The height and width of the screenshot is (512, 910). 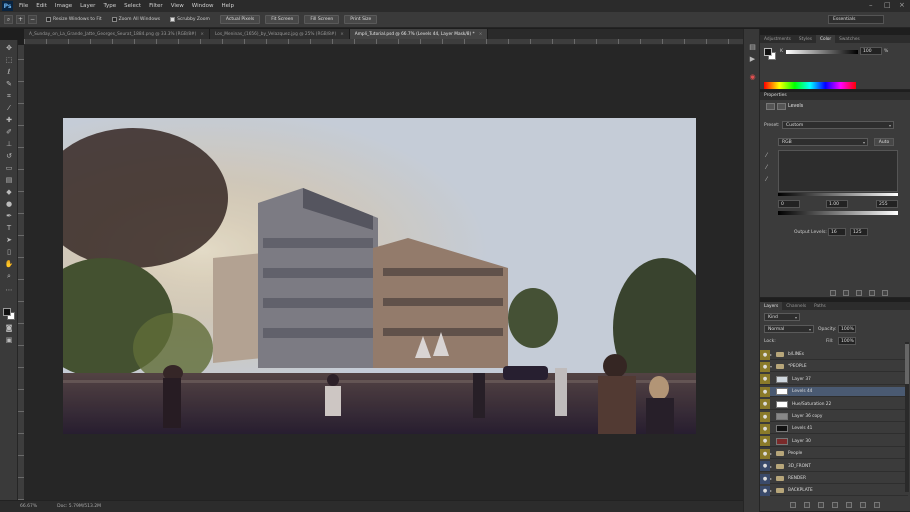 What do you see at coordinates (805, 39) in the screenshot?
I see `tab-styles: Styles` at bounding box center [805, 39].